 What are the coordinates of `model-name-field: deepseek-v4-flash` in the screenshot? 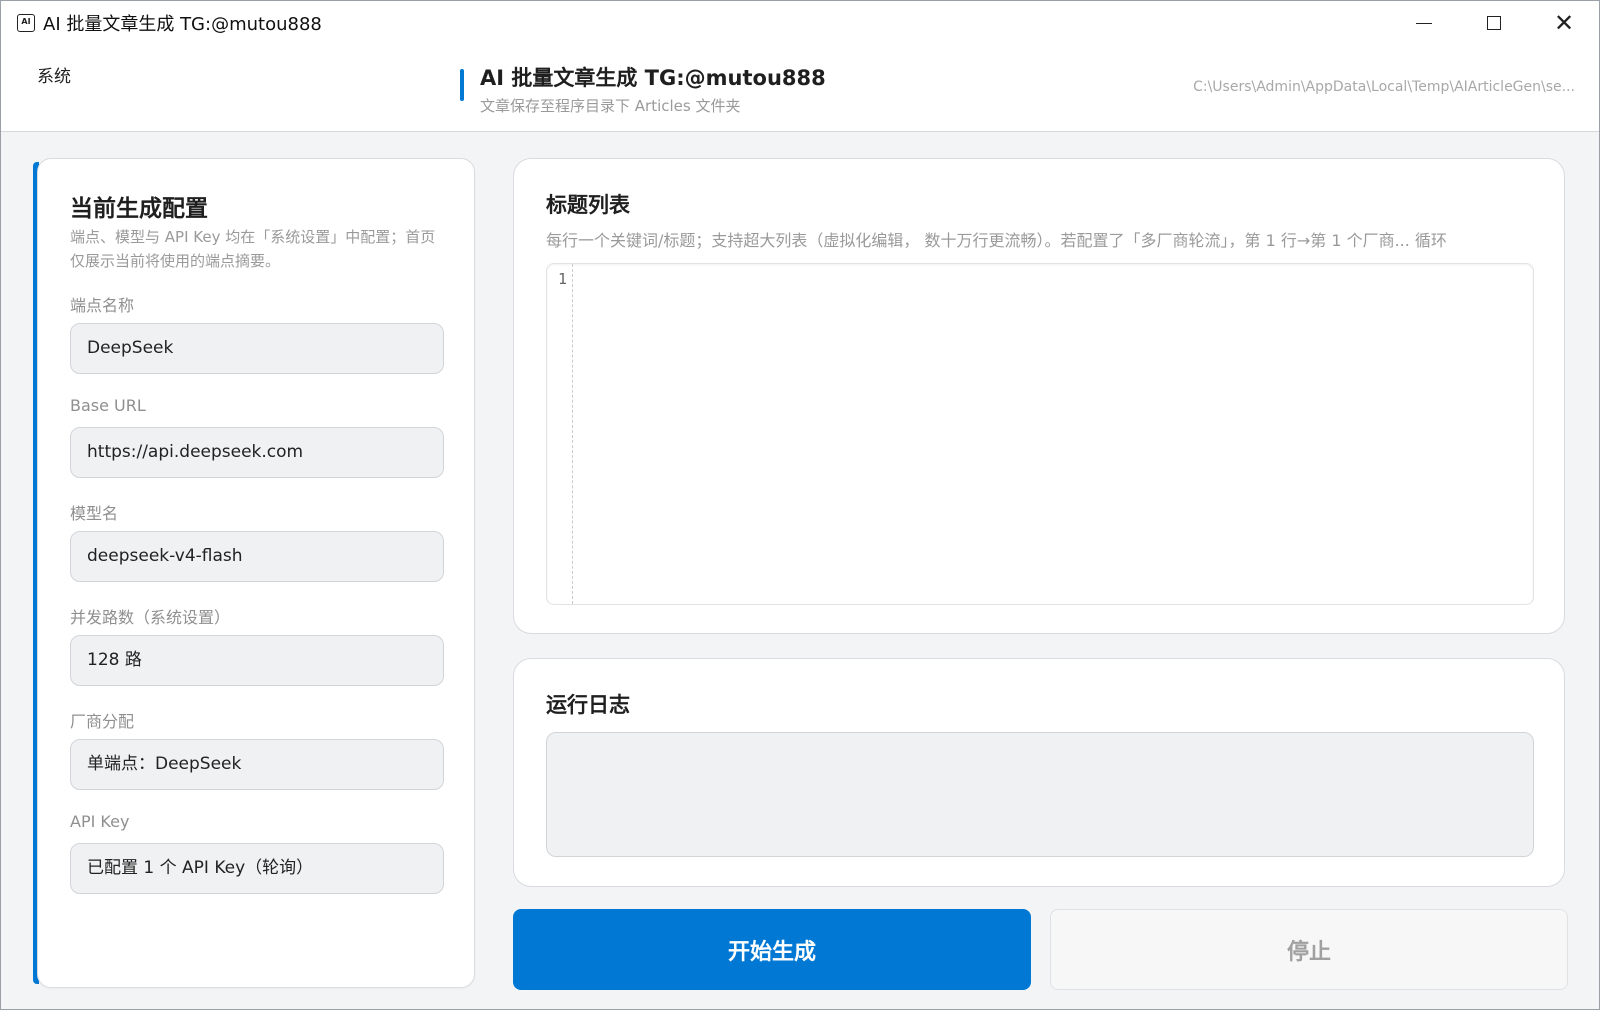 It's located at (257, 556).